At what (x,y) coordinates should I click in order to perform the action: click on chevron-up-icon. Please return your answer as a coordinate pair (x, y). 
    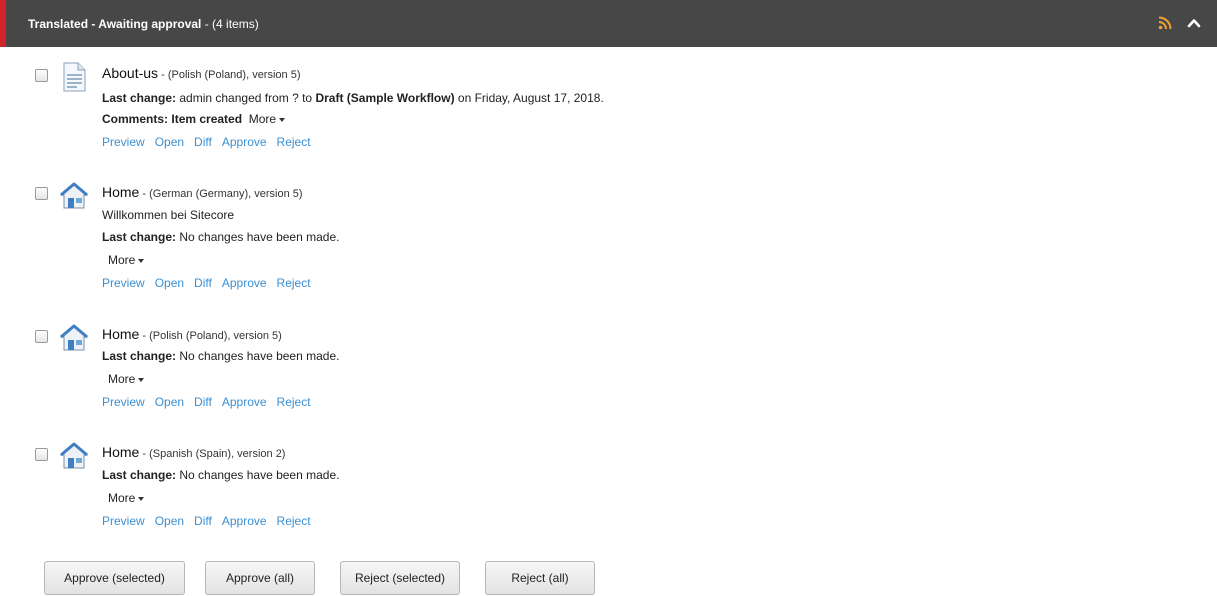
    Looking at the image, I should click on (1194, 23).